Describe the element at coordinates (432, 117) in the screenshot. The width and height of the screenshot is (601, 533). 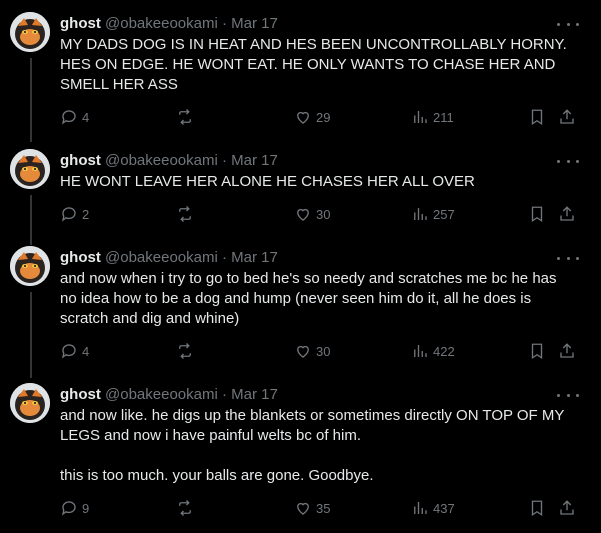
I see `views-button: 211` at that location.